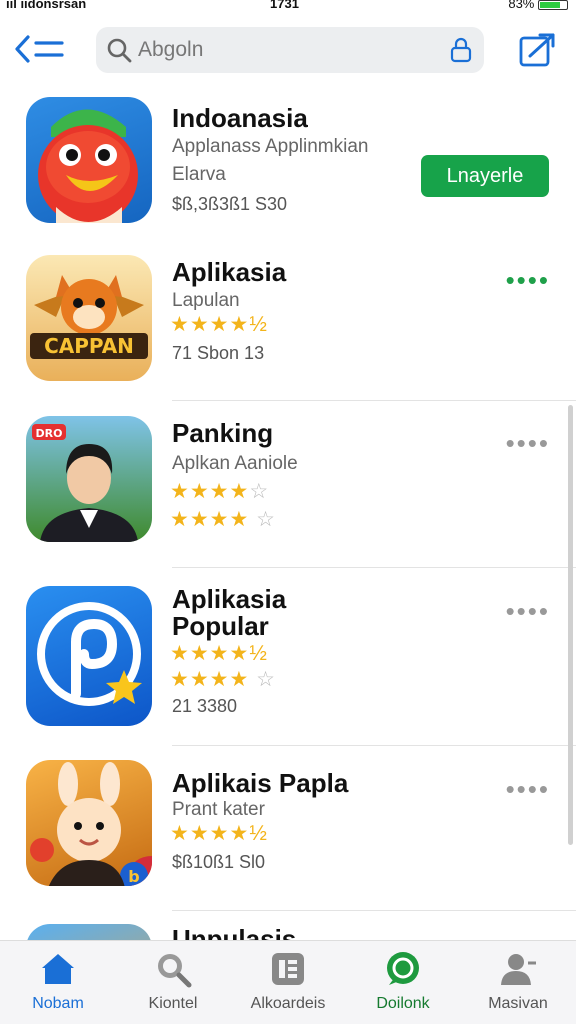  Describe the element at coordinates (220, 626) in the screenshot. I see `app-name-line2: Popular` at that location.